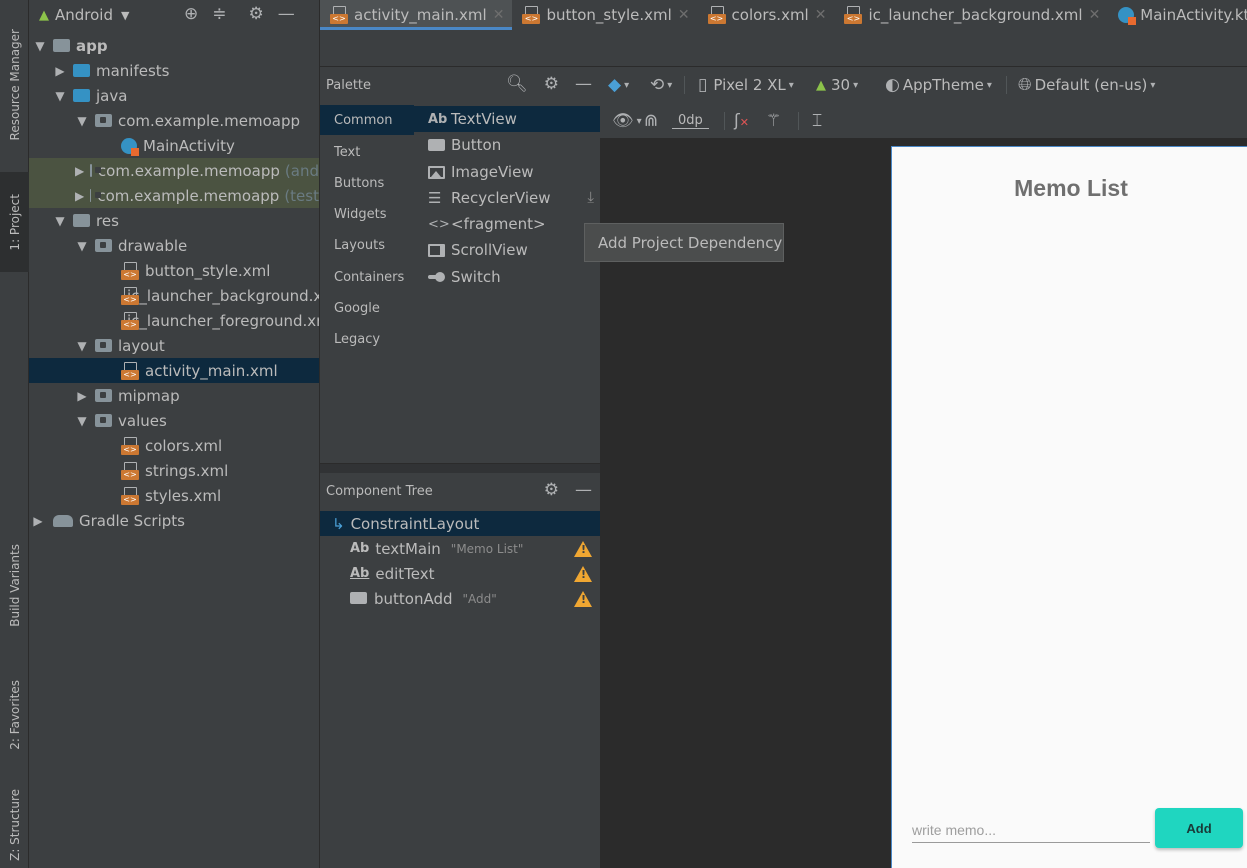 The height and width of the screenshot is (868, 1247). Describe the element at coordinates (746, 85) in the screenshot. I see `device-selector: ▯ Pixel 2 XL ▾` at that location.